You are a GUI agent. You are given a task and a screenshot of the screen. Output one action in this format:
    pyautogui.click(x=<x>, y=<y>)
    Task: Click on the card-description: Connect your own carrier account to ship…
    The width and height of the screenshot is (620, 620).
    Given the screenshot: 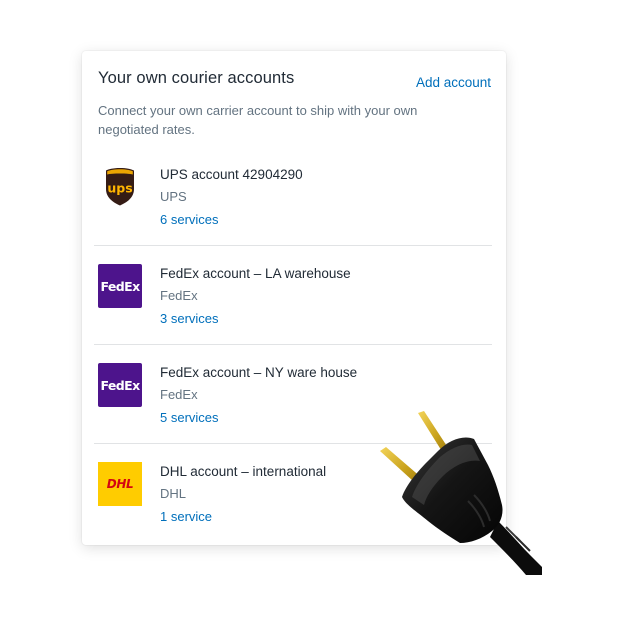 What is the action you would take?
    pyautogui.click(x=258, y=120)
    